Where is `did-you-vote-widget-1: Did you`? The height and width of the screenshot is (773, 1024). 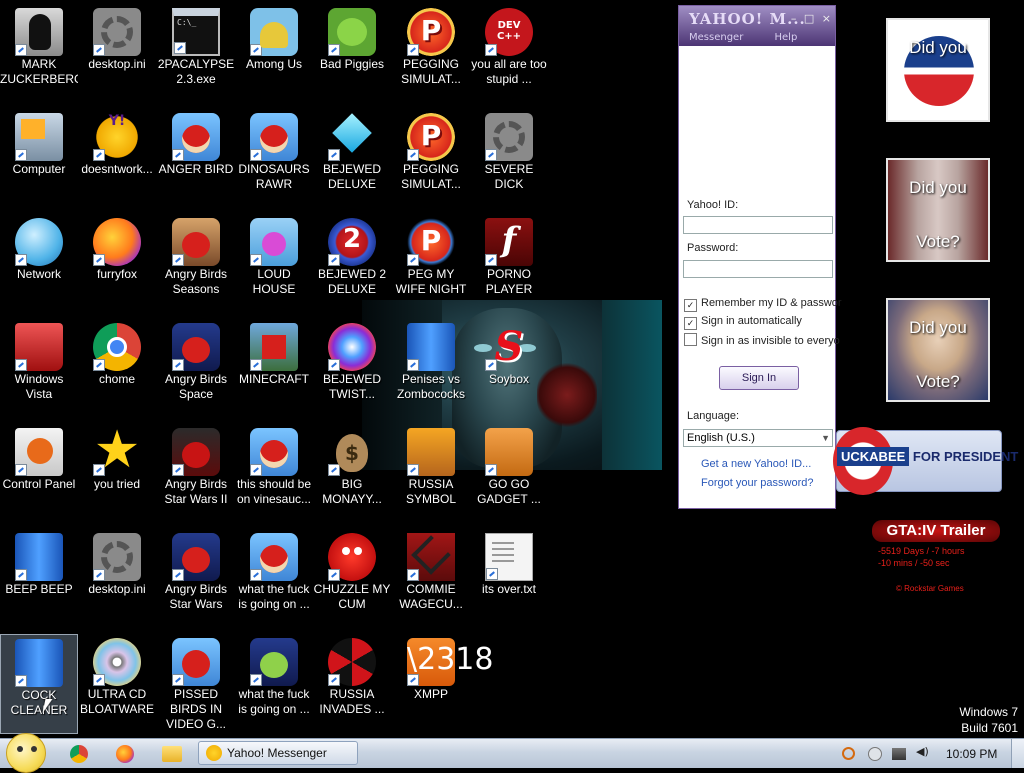
did-you-vote-widget-1: Did you is located at coordinates (938, 70).